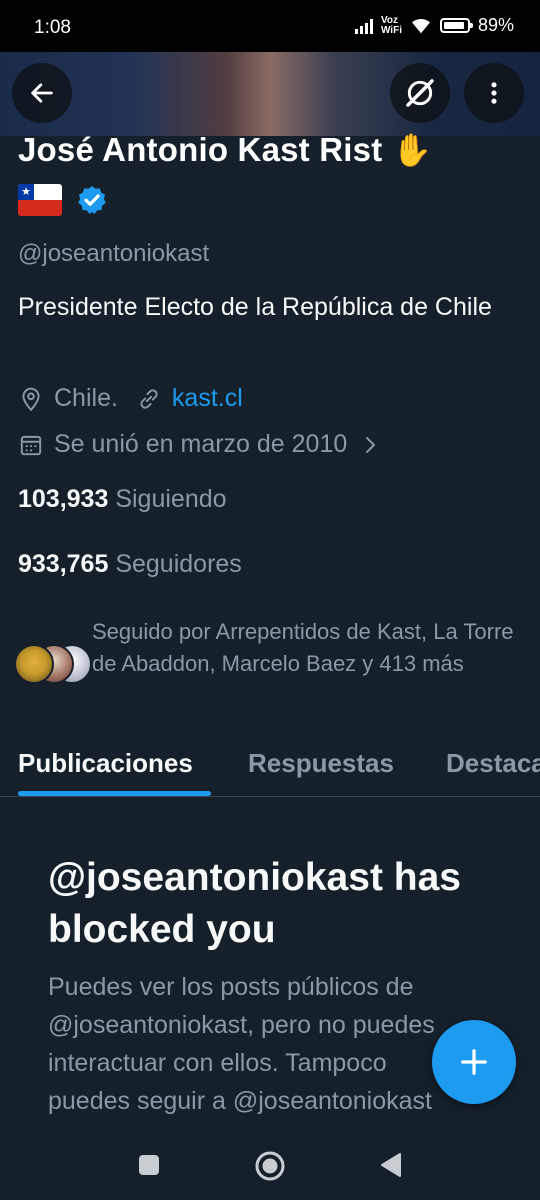 Image resolution: width=540 pixels, height=1200 pixels. I want to click on battery-percent: 89%, so click(495, 25).